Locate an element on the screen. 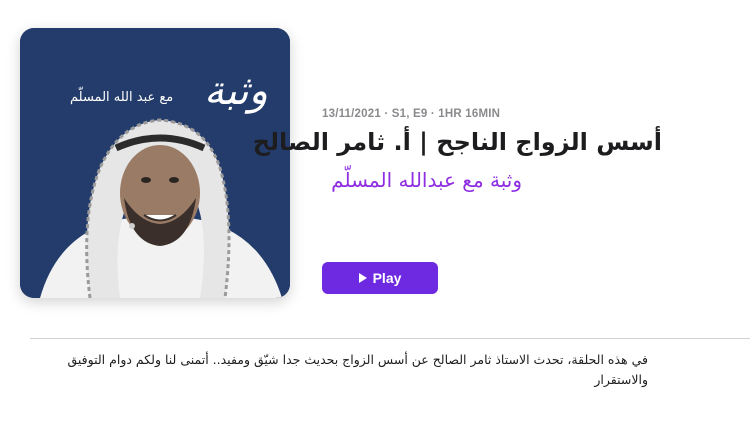  artwork-title: وثبة is located at coordinates (236, 91).